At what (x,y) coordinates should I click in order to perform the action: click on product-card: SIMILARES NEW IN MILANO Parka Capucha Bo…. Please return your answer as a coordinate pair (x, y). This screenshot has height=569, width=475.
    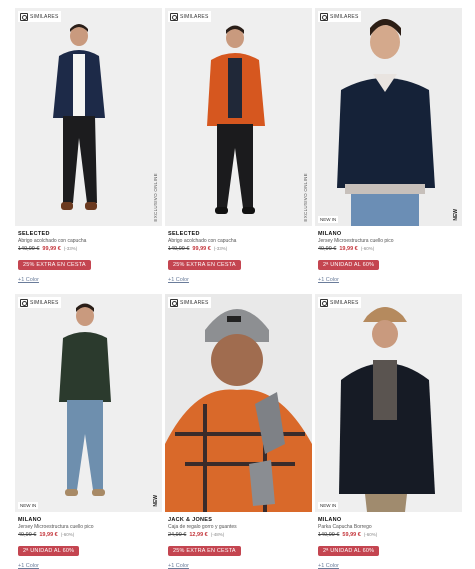
    Looking at the image, I should click on (388, 431).